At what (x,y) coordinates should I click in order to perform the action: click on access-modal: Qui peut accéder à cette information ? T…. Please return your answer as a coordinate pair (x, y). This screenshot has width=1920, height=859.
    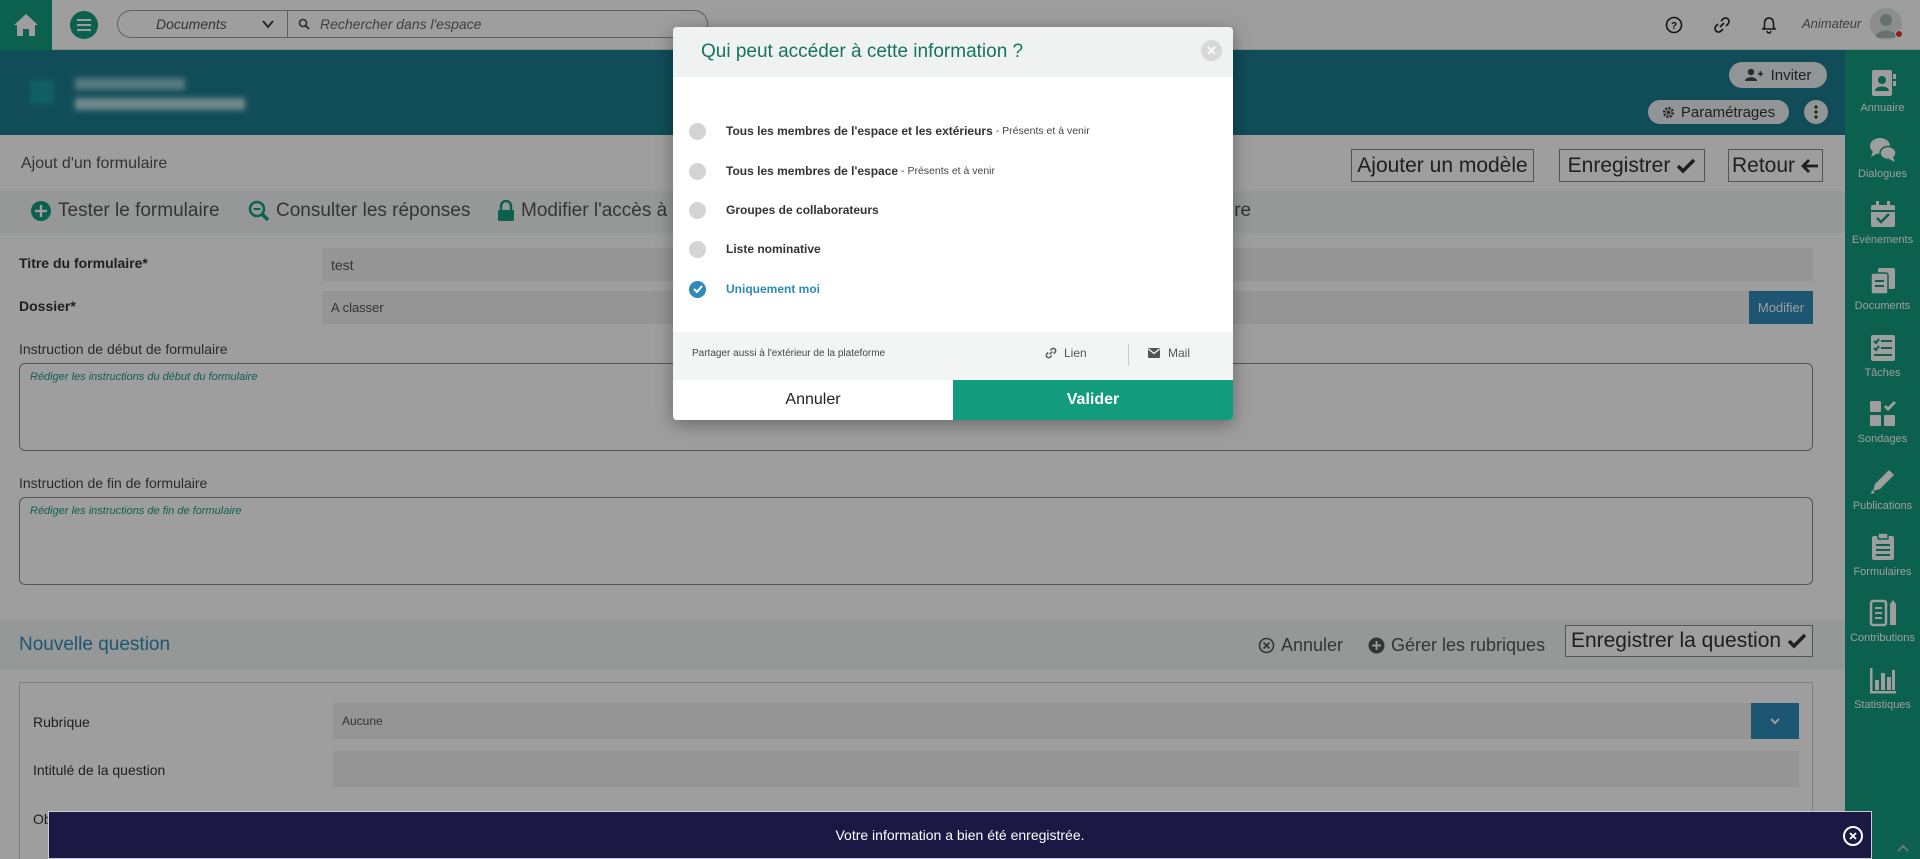
    Looking at the image, I should click on (953, 223).